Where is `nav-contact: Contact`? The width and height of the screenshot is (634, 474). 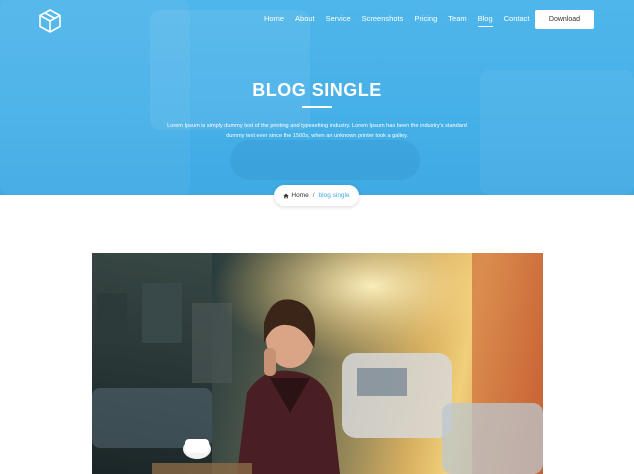
nav-contact: Contact is located at coordinates (517, 18).